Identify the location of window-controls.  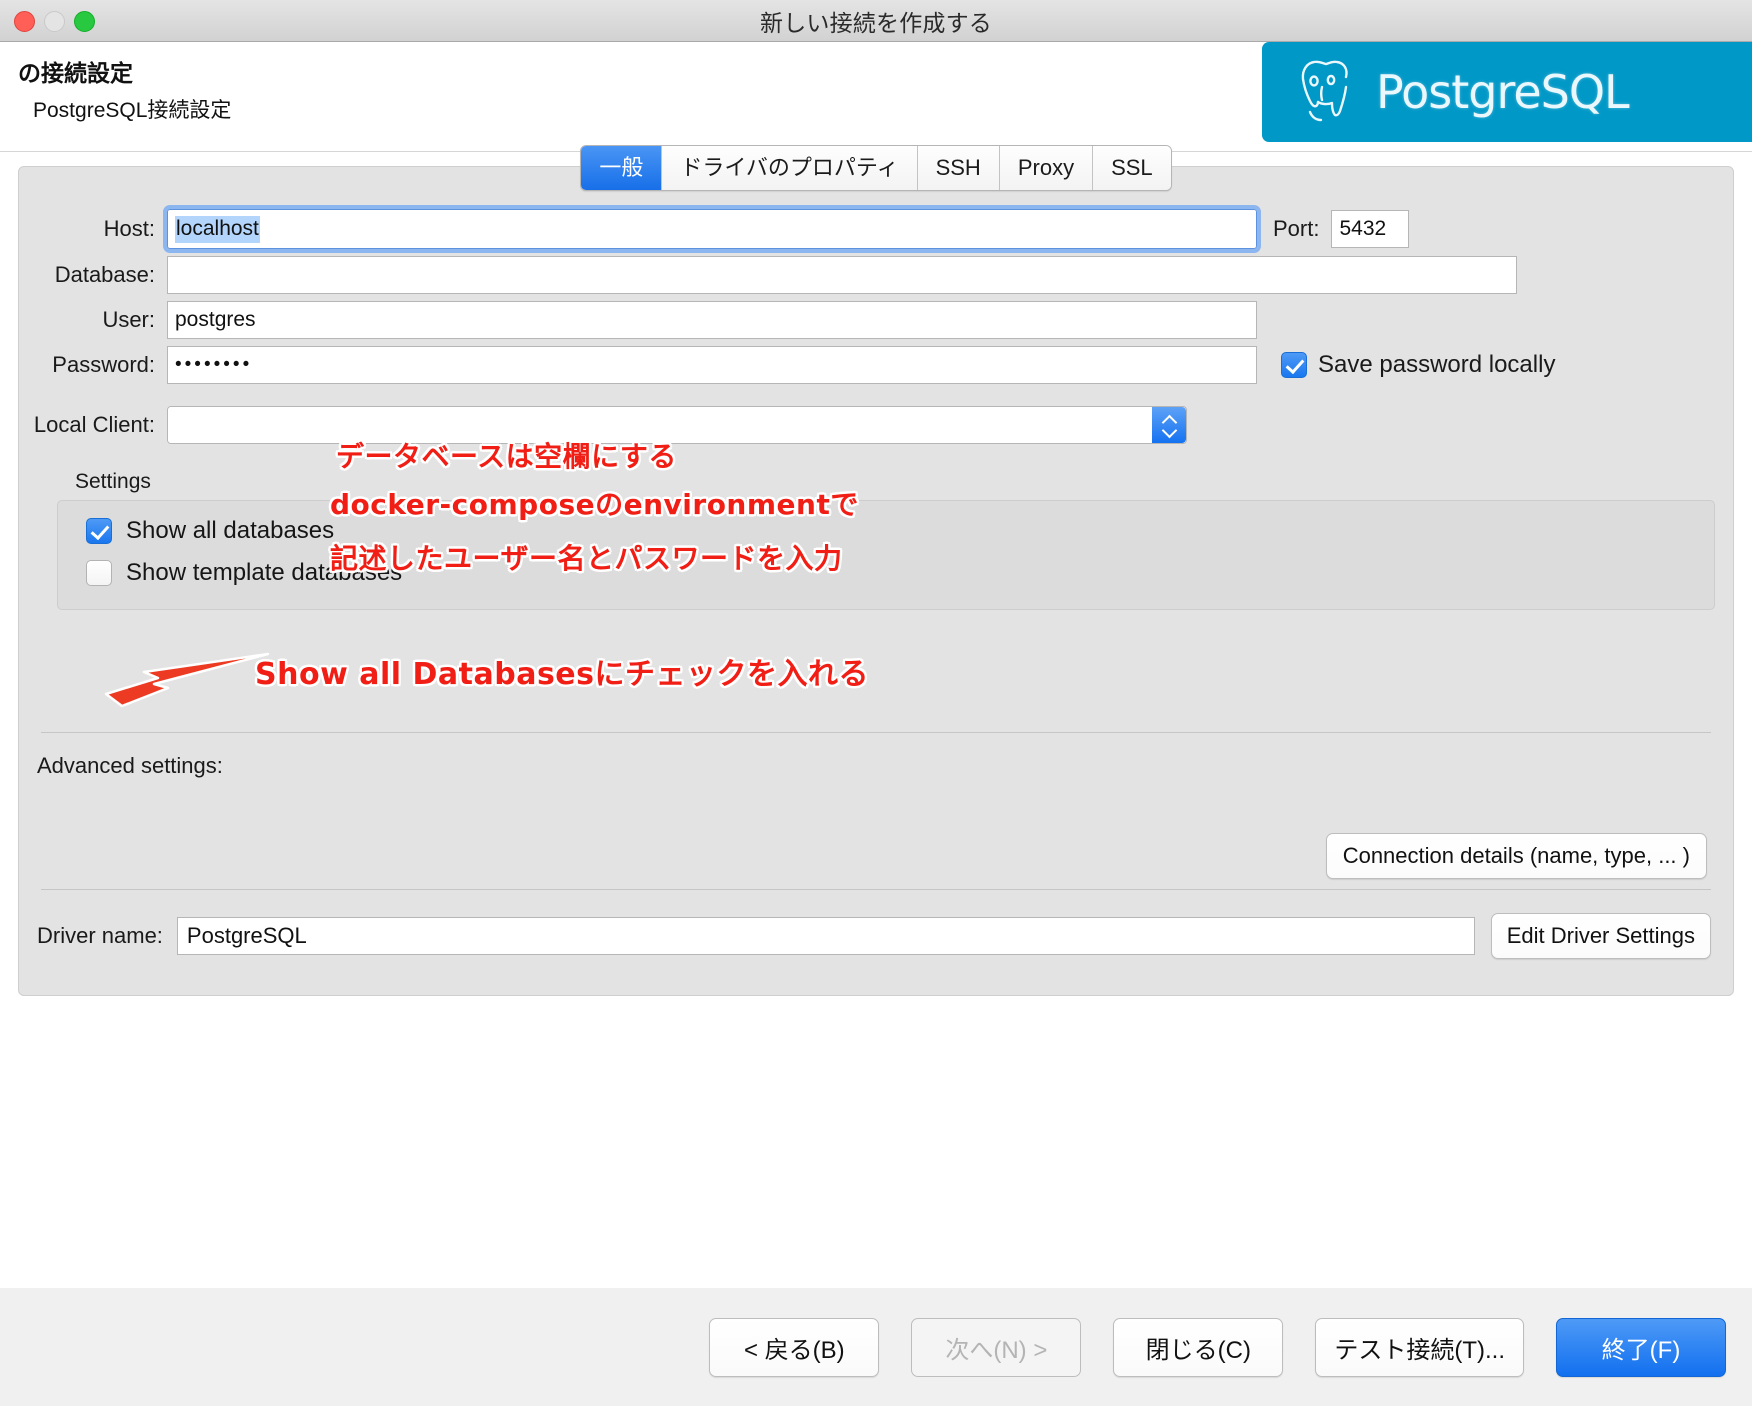
(54, 21).